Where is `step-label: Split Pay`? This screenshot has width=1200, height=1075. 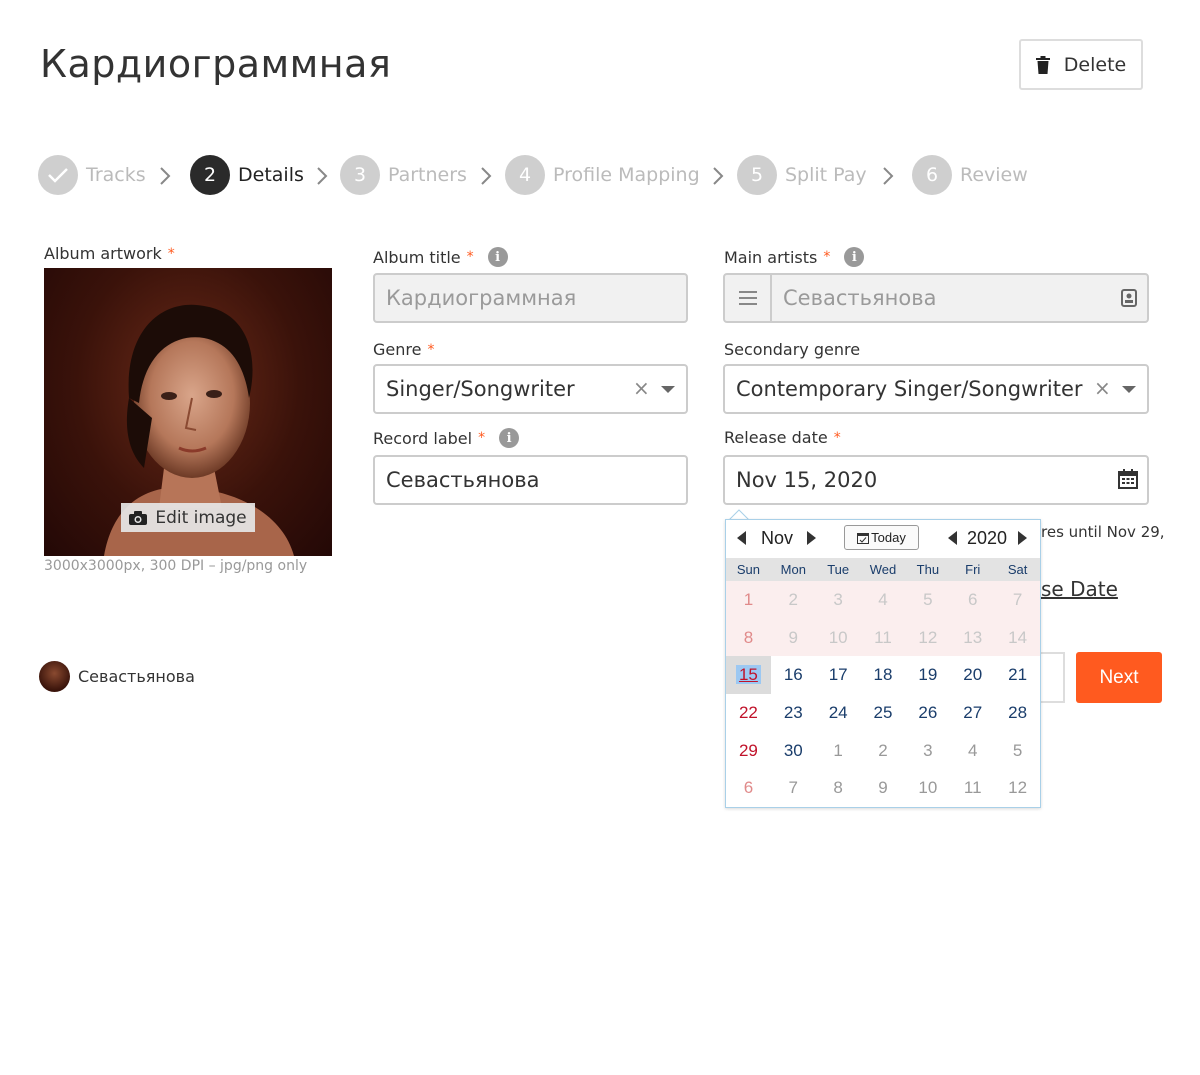
step-label: Split Pay is located at coordinates (826, 175).